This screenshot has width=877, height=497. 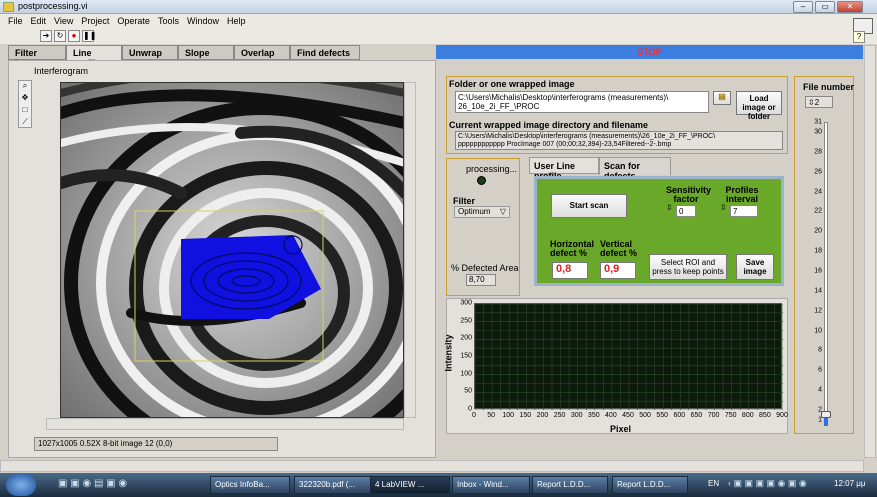 What do you see at coordinates (649, 52) in the screenshot?
I see `stop-button: STOP` at bounding box center [649, 52].